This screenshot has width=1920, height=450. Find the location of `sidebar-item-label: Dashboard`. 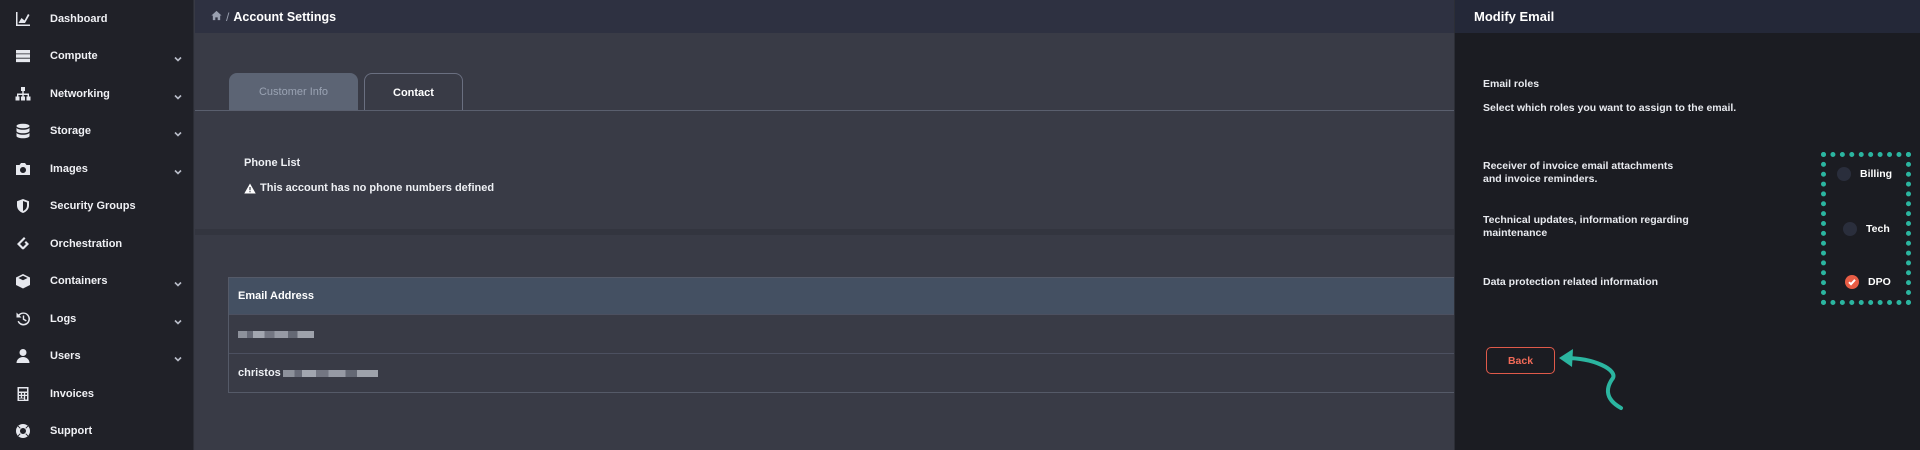

sidebar-item-label: Dashboard is located at coordinates (79, 18).